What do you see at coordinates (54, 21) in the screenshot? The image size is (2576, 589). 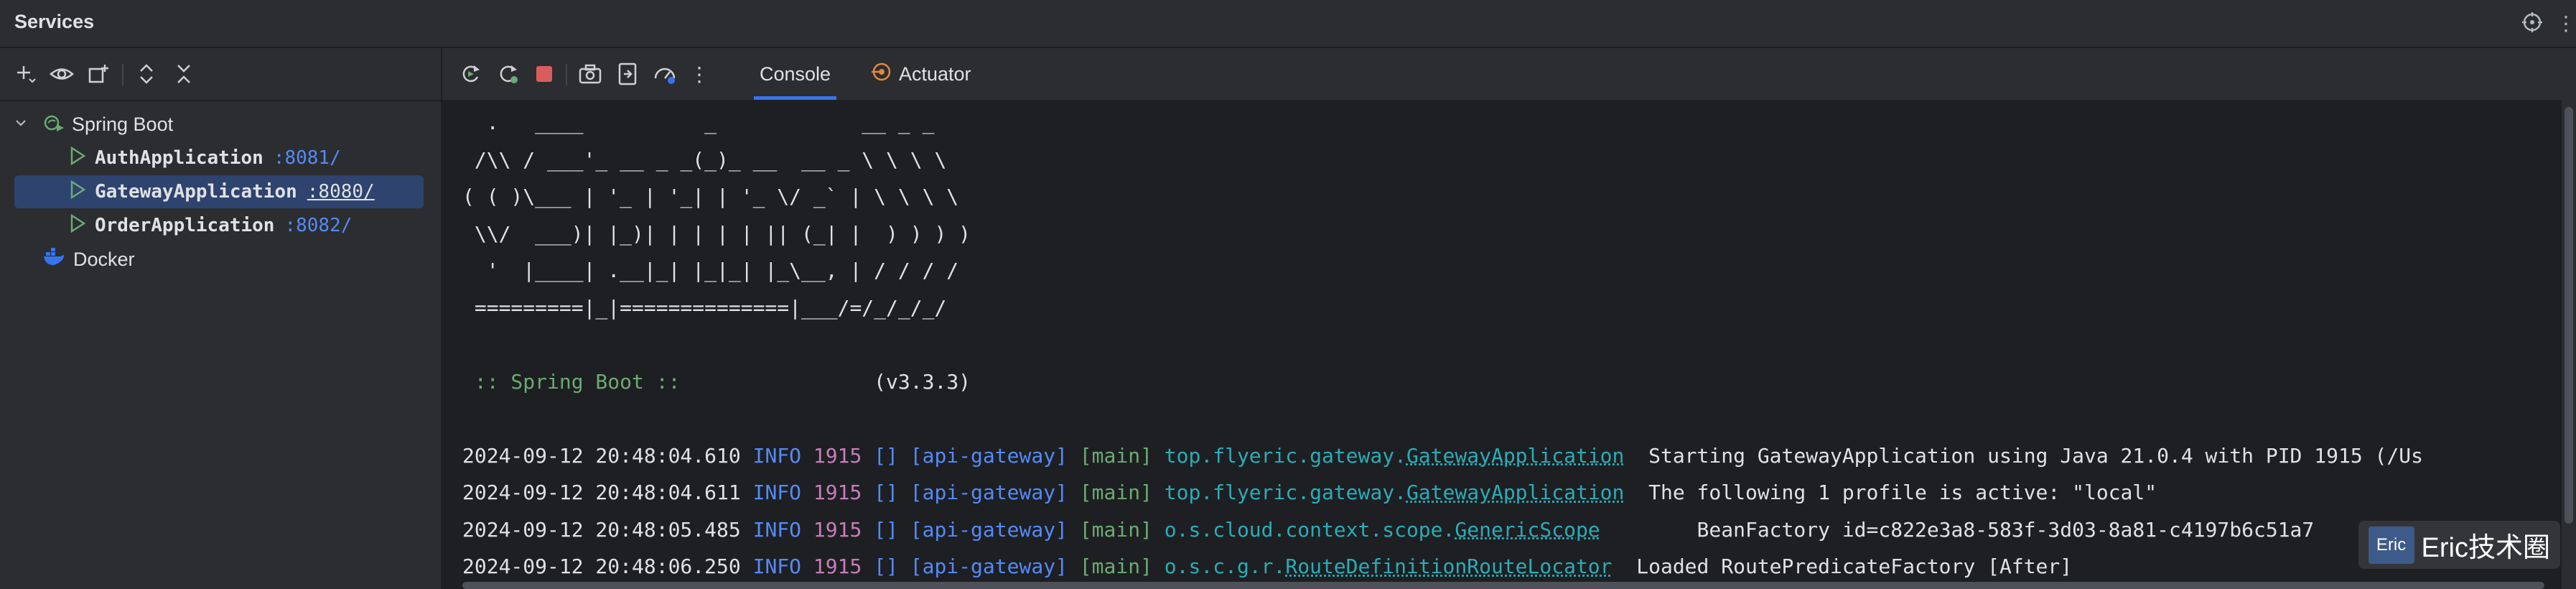 I see `window-title: Services` at bounding box center [54, 21].